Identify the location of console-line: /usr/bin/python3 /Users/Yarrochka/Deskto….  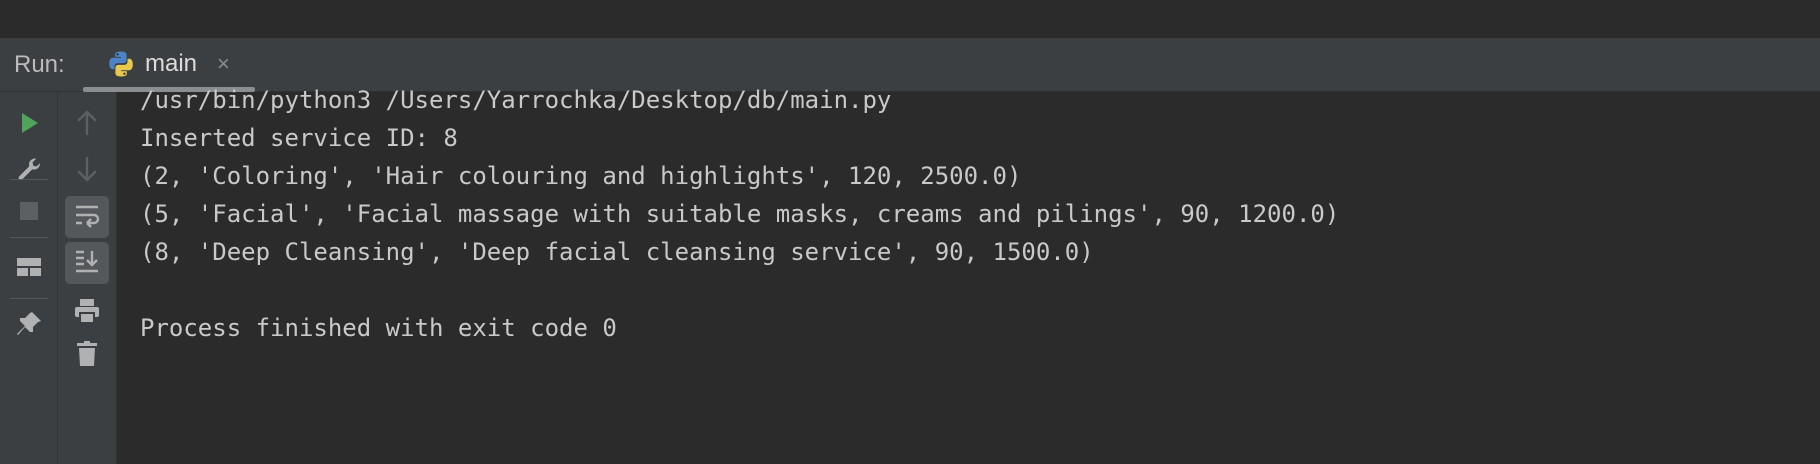
(516, 100).